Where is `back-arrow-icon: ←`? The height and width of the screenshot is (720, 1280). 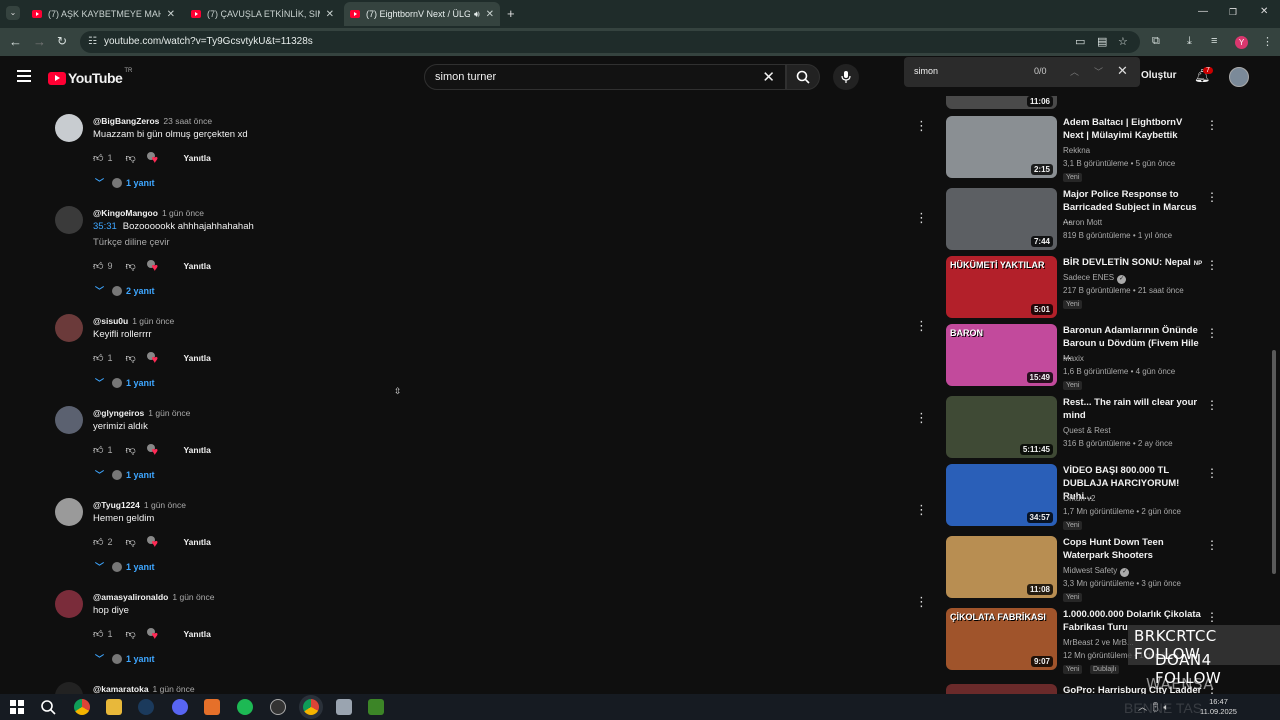
back-arrow-icon: ← is located at coordinates (15, 41).